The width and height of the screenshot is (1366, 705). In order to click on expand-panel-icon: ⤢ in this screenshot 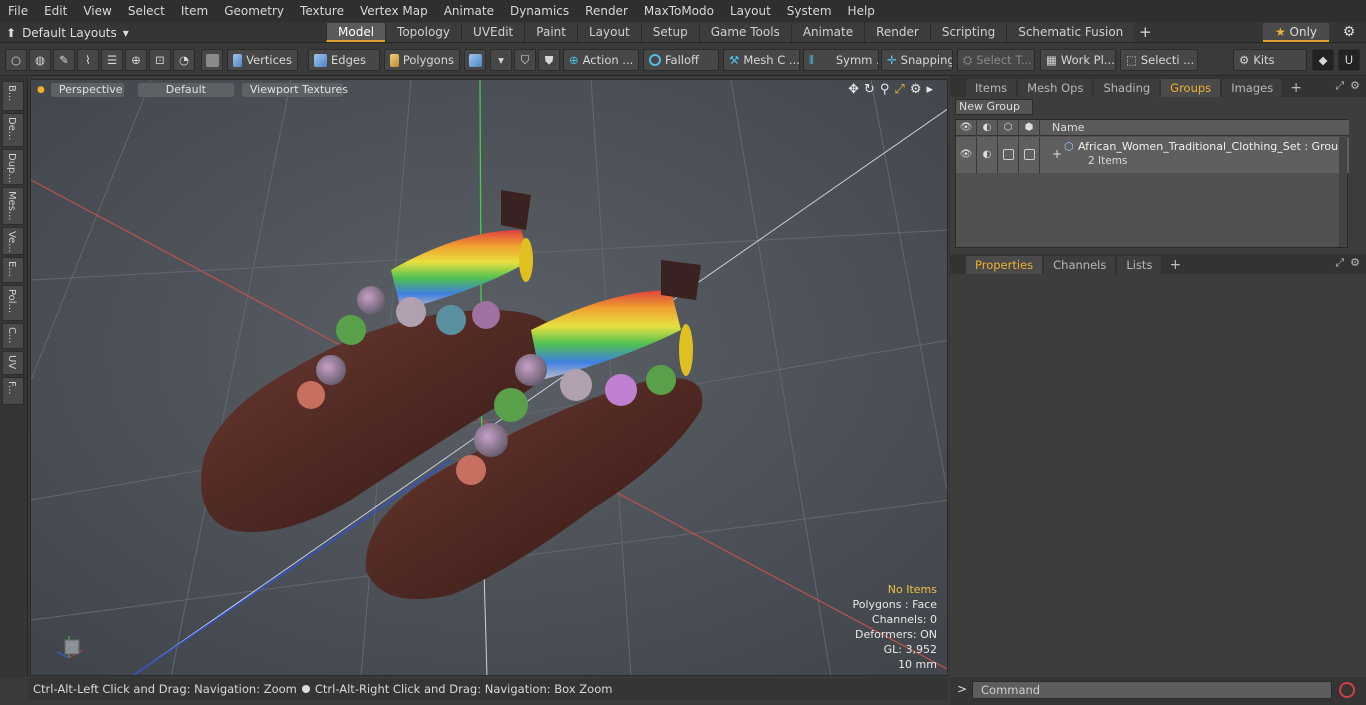, I will do `click(1339, 86)`.